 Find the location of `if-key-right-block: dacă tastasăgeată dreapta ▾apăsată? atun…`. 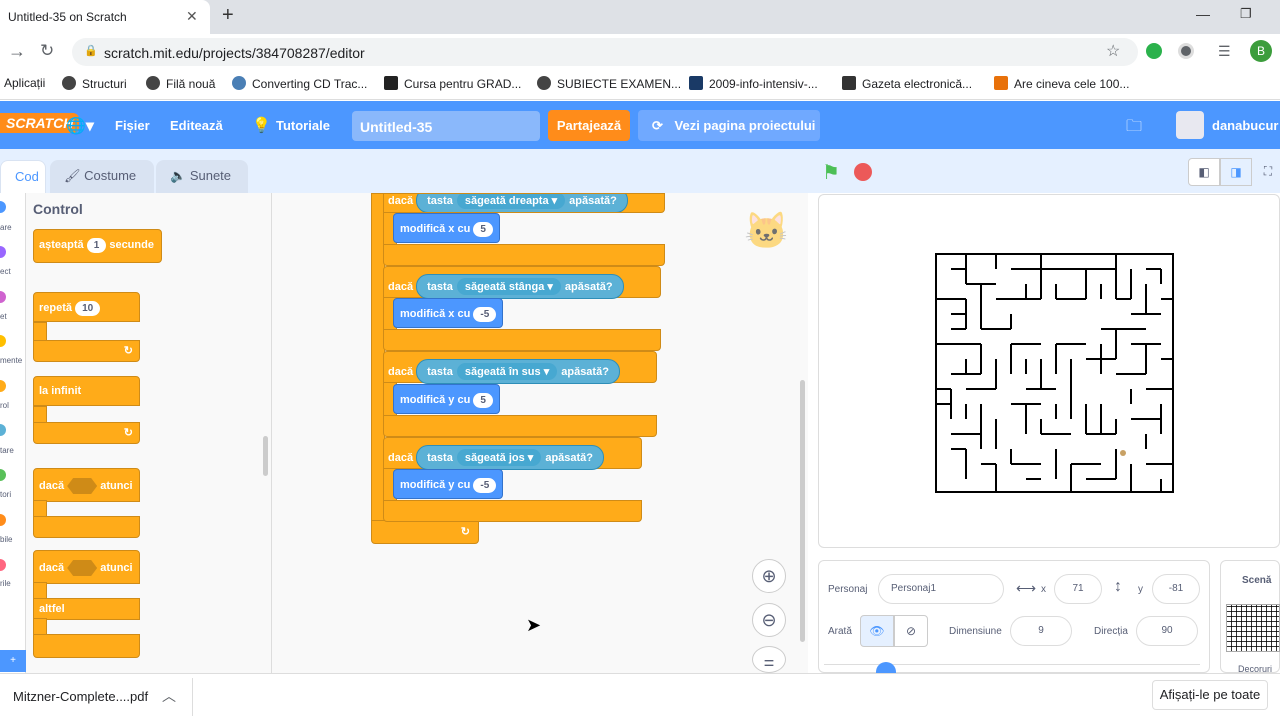

if-key-right-block: dacă tastasăgeată dreapta ▾apăsată? atun… is located at coordinates (524, 203).